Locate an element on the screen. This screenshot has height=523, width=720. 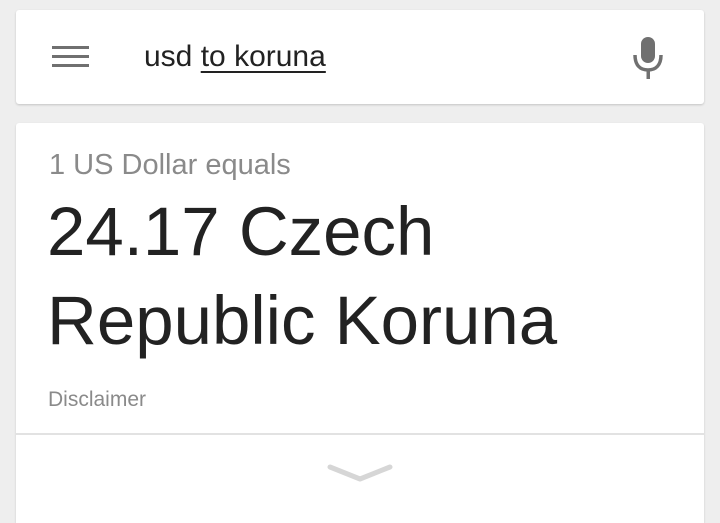
menu-icon is located at coordinates (71, 57).